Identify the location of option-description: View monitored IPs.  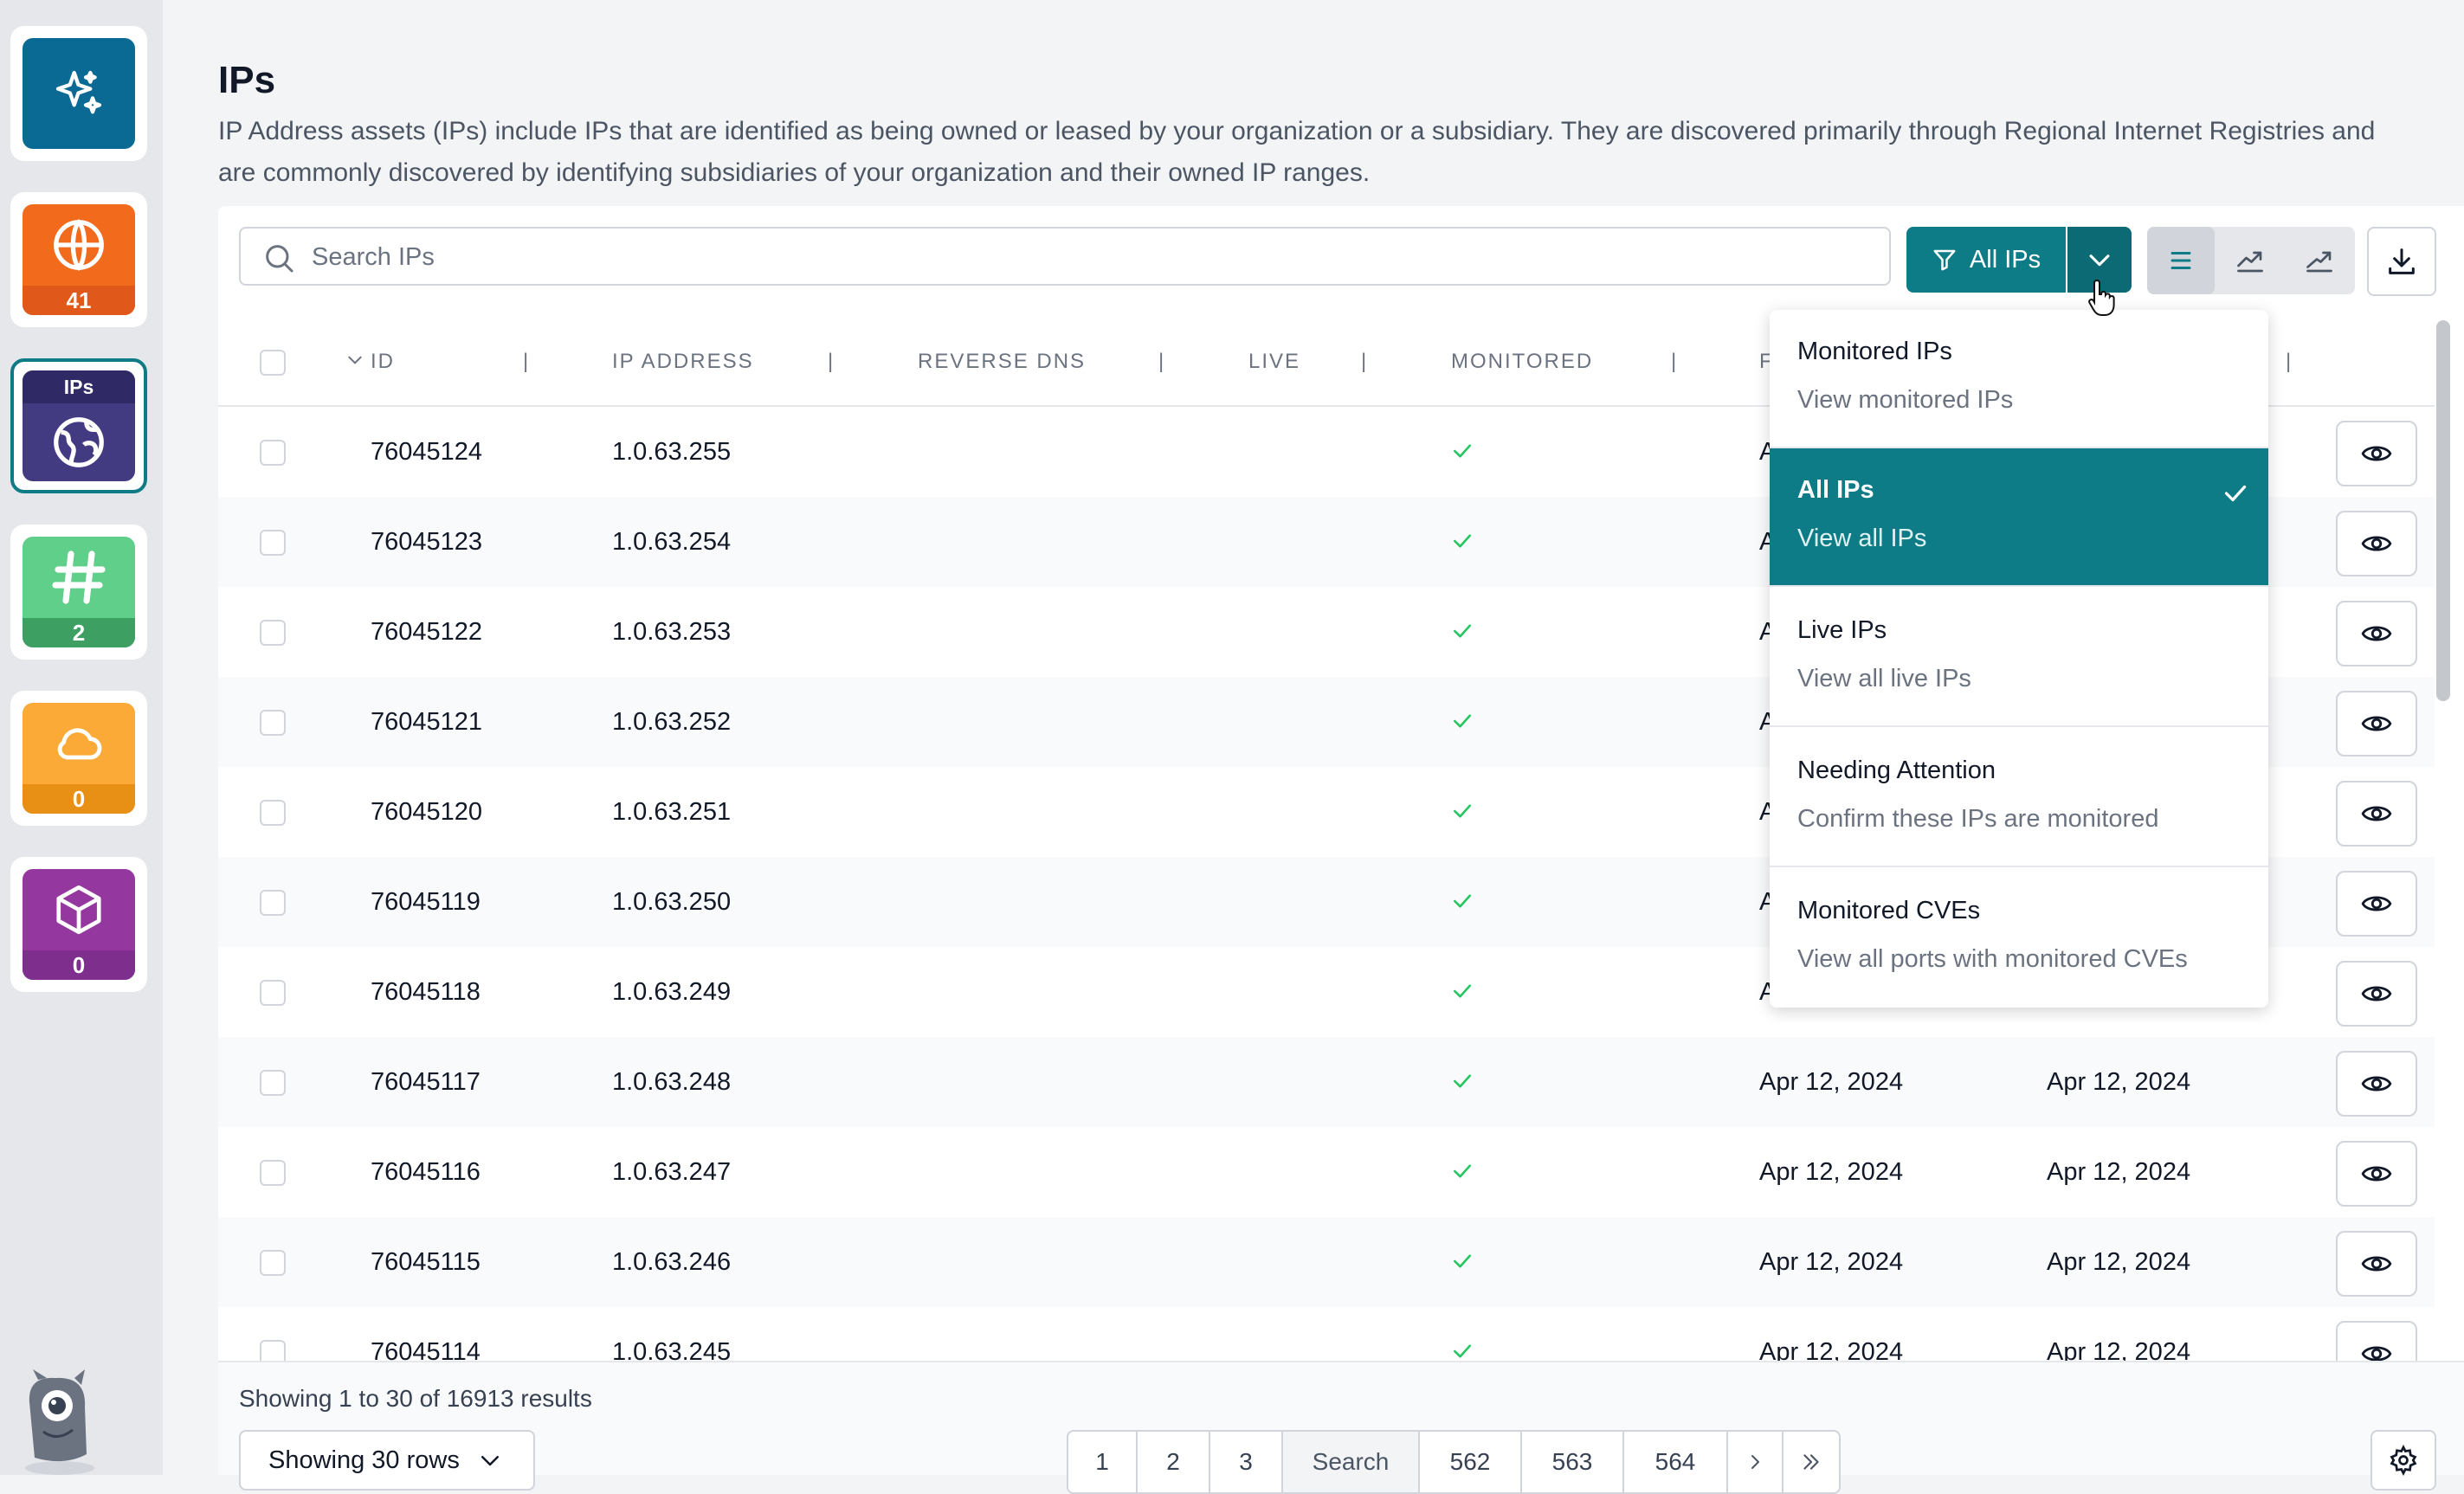
(1905, 400).